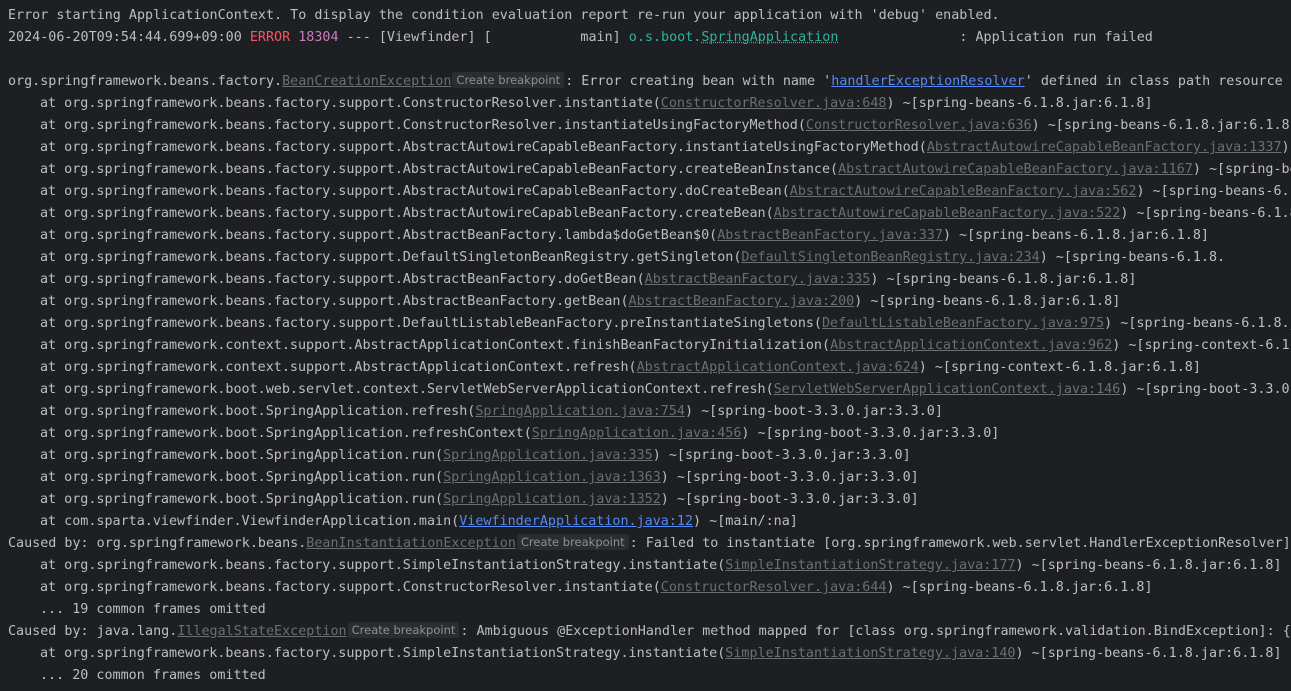  I want to click on bean-name-link: handlerExceptionResolver, so click(927, 81).